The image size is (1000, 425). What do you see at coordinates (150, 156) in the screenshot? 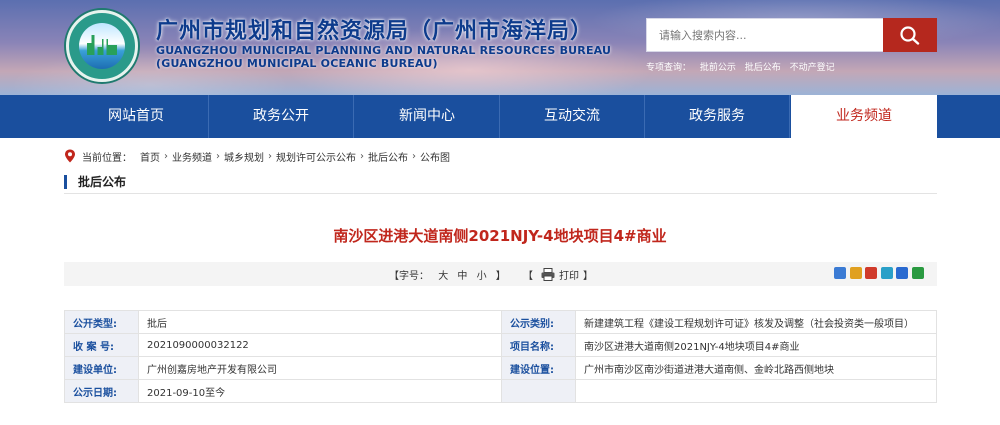
I see `breadcrumb-home: 首页` at bounding box center [150, 156].